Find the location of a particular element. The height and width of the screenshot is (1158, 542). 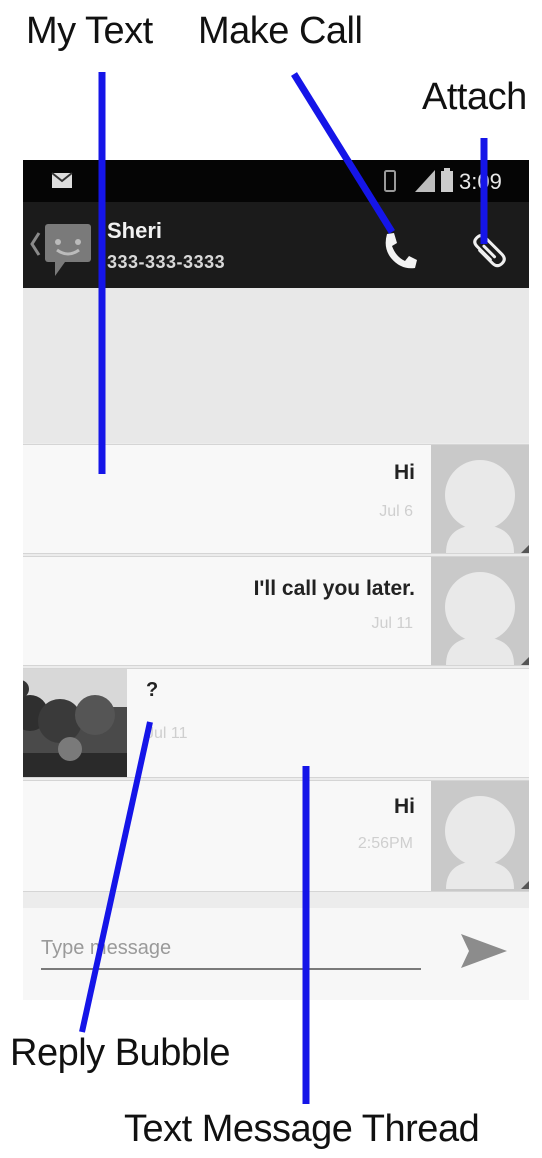

message-bubble: Hi Jul 6 is located at coordinates (276, 499).